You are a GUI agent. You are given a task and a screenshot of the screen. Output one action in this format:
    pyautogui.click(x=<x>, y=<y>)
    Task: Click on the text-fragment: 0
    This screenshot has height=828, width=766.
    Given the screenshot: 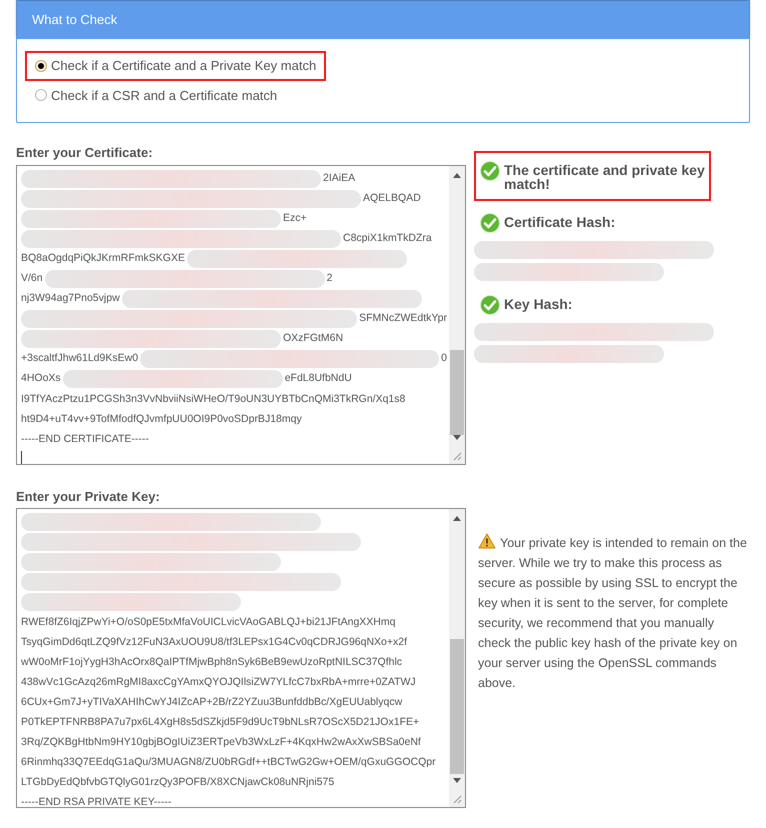 What is the action you would take?
    pyautogui.click(x=444, y=358)
    